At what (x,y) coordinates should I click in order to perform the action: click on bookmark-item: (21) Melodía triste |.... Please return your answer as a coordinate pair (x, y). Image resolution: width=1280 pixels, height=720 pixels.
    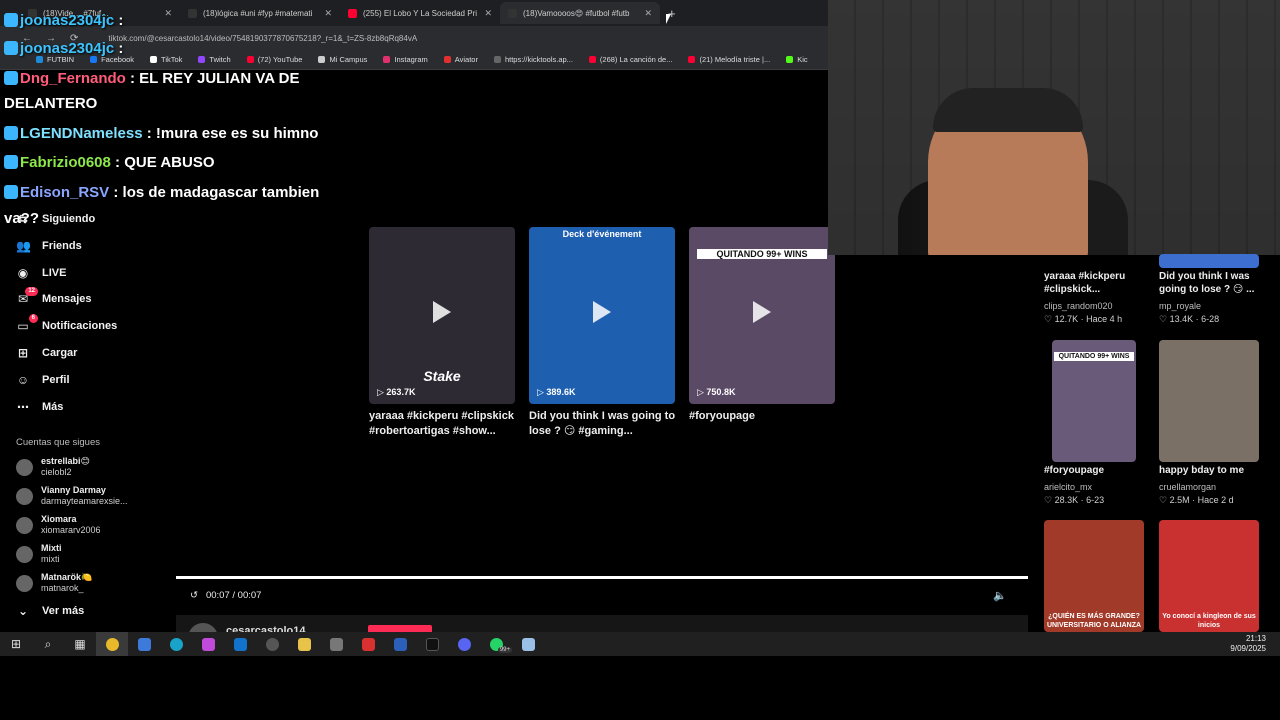
    Looking at the image, I should click on (729, 59).